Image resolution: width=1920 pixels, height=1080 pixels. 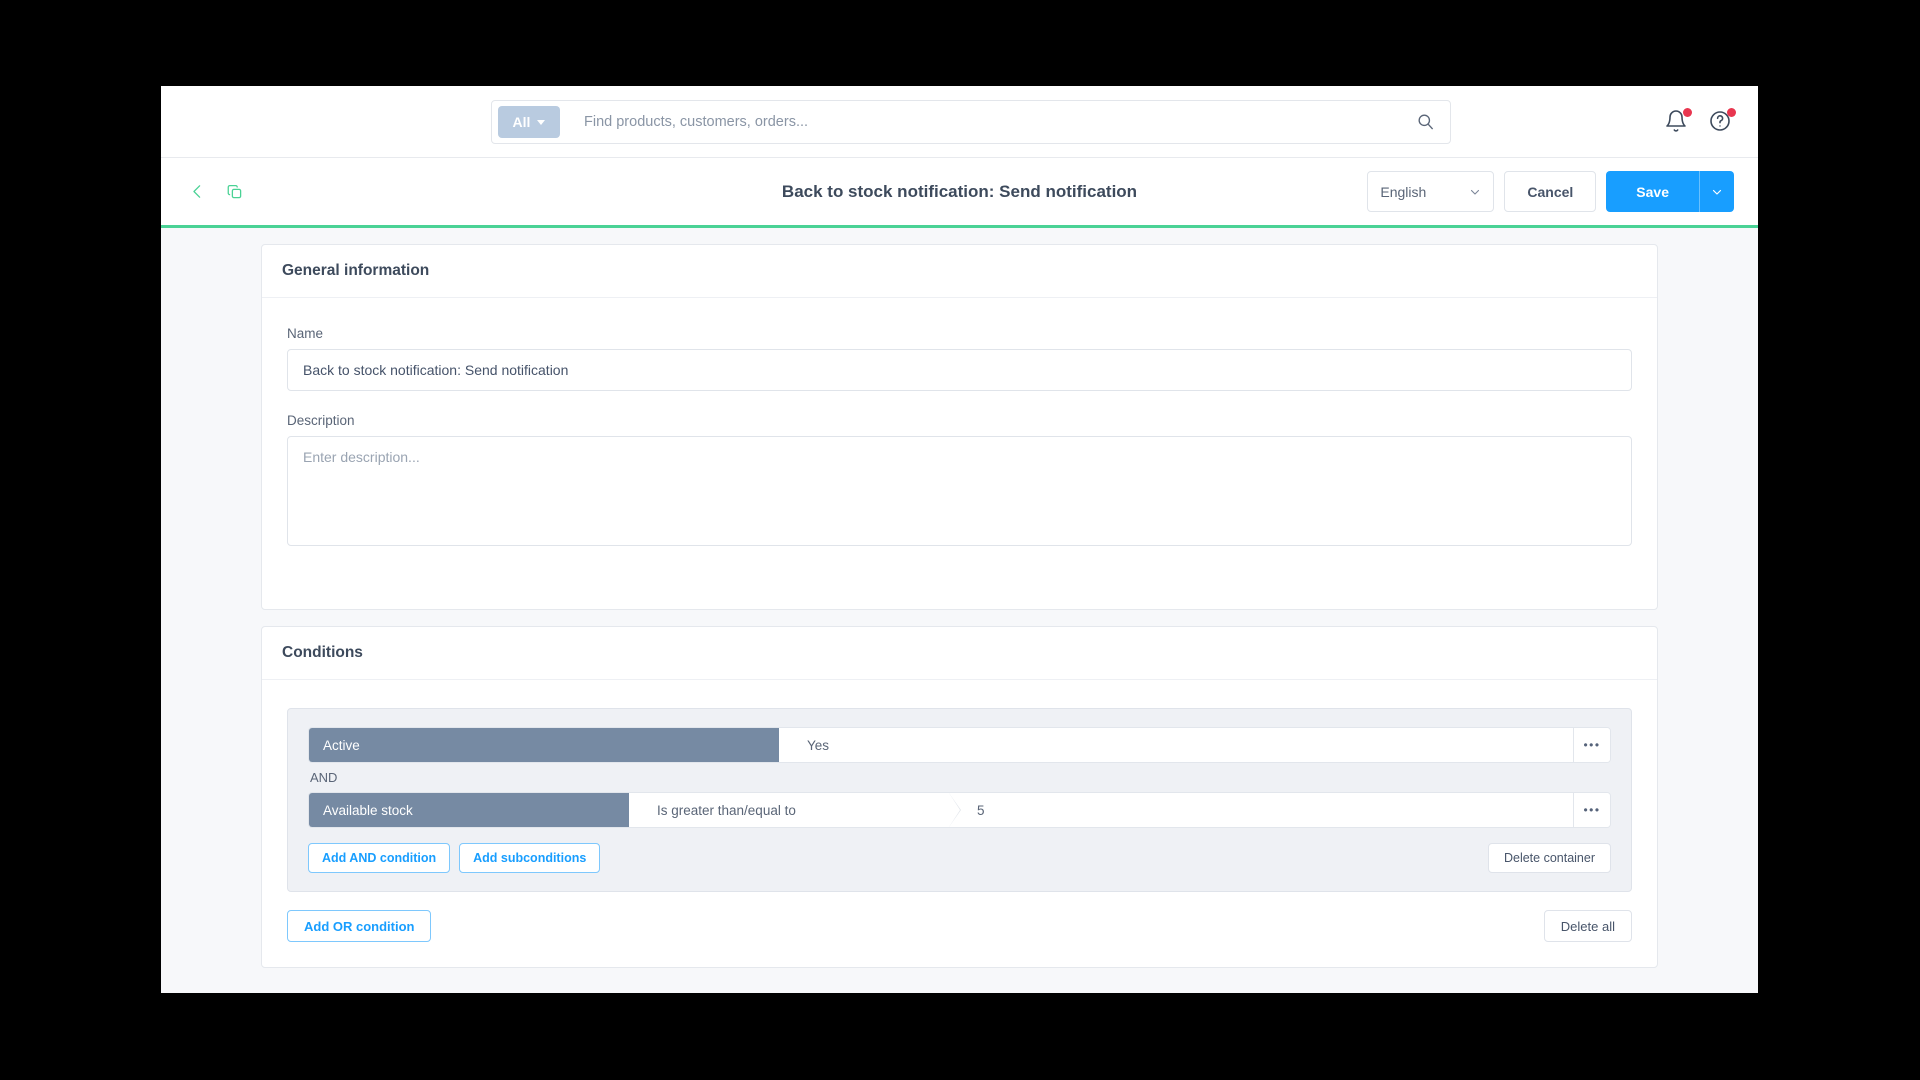 I want to click on cancel-button: Cancel, so click(x=1550, y=191).